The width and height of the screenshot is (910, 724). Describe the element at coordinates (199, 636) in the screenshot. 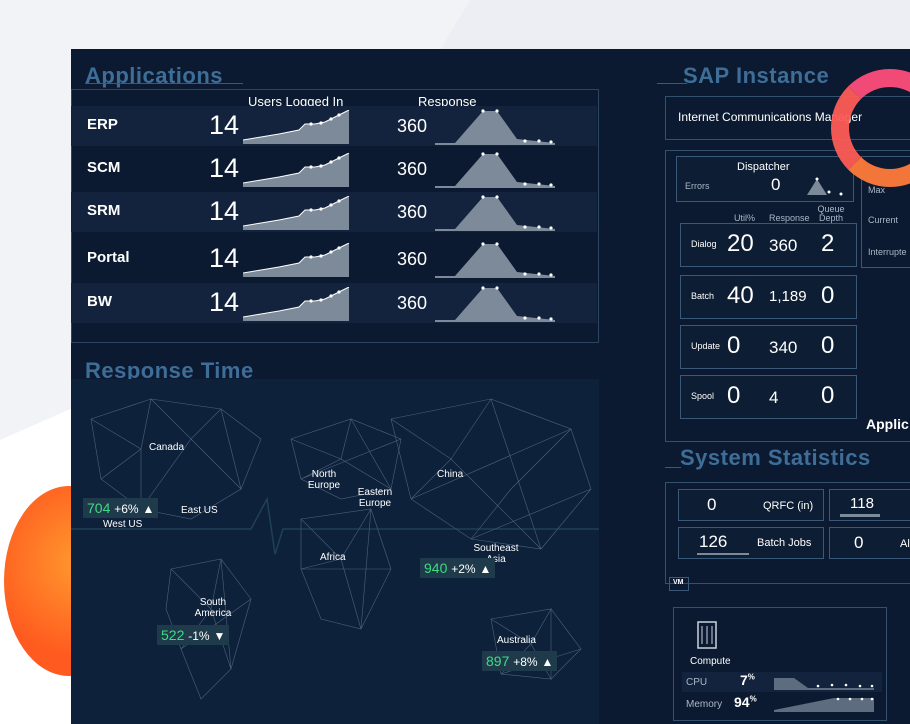

I see `badge-south-america-change: -1%` at that location.